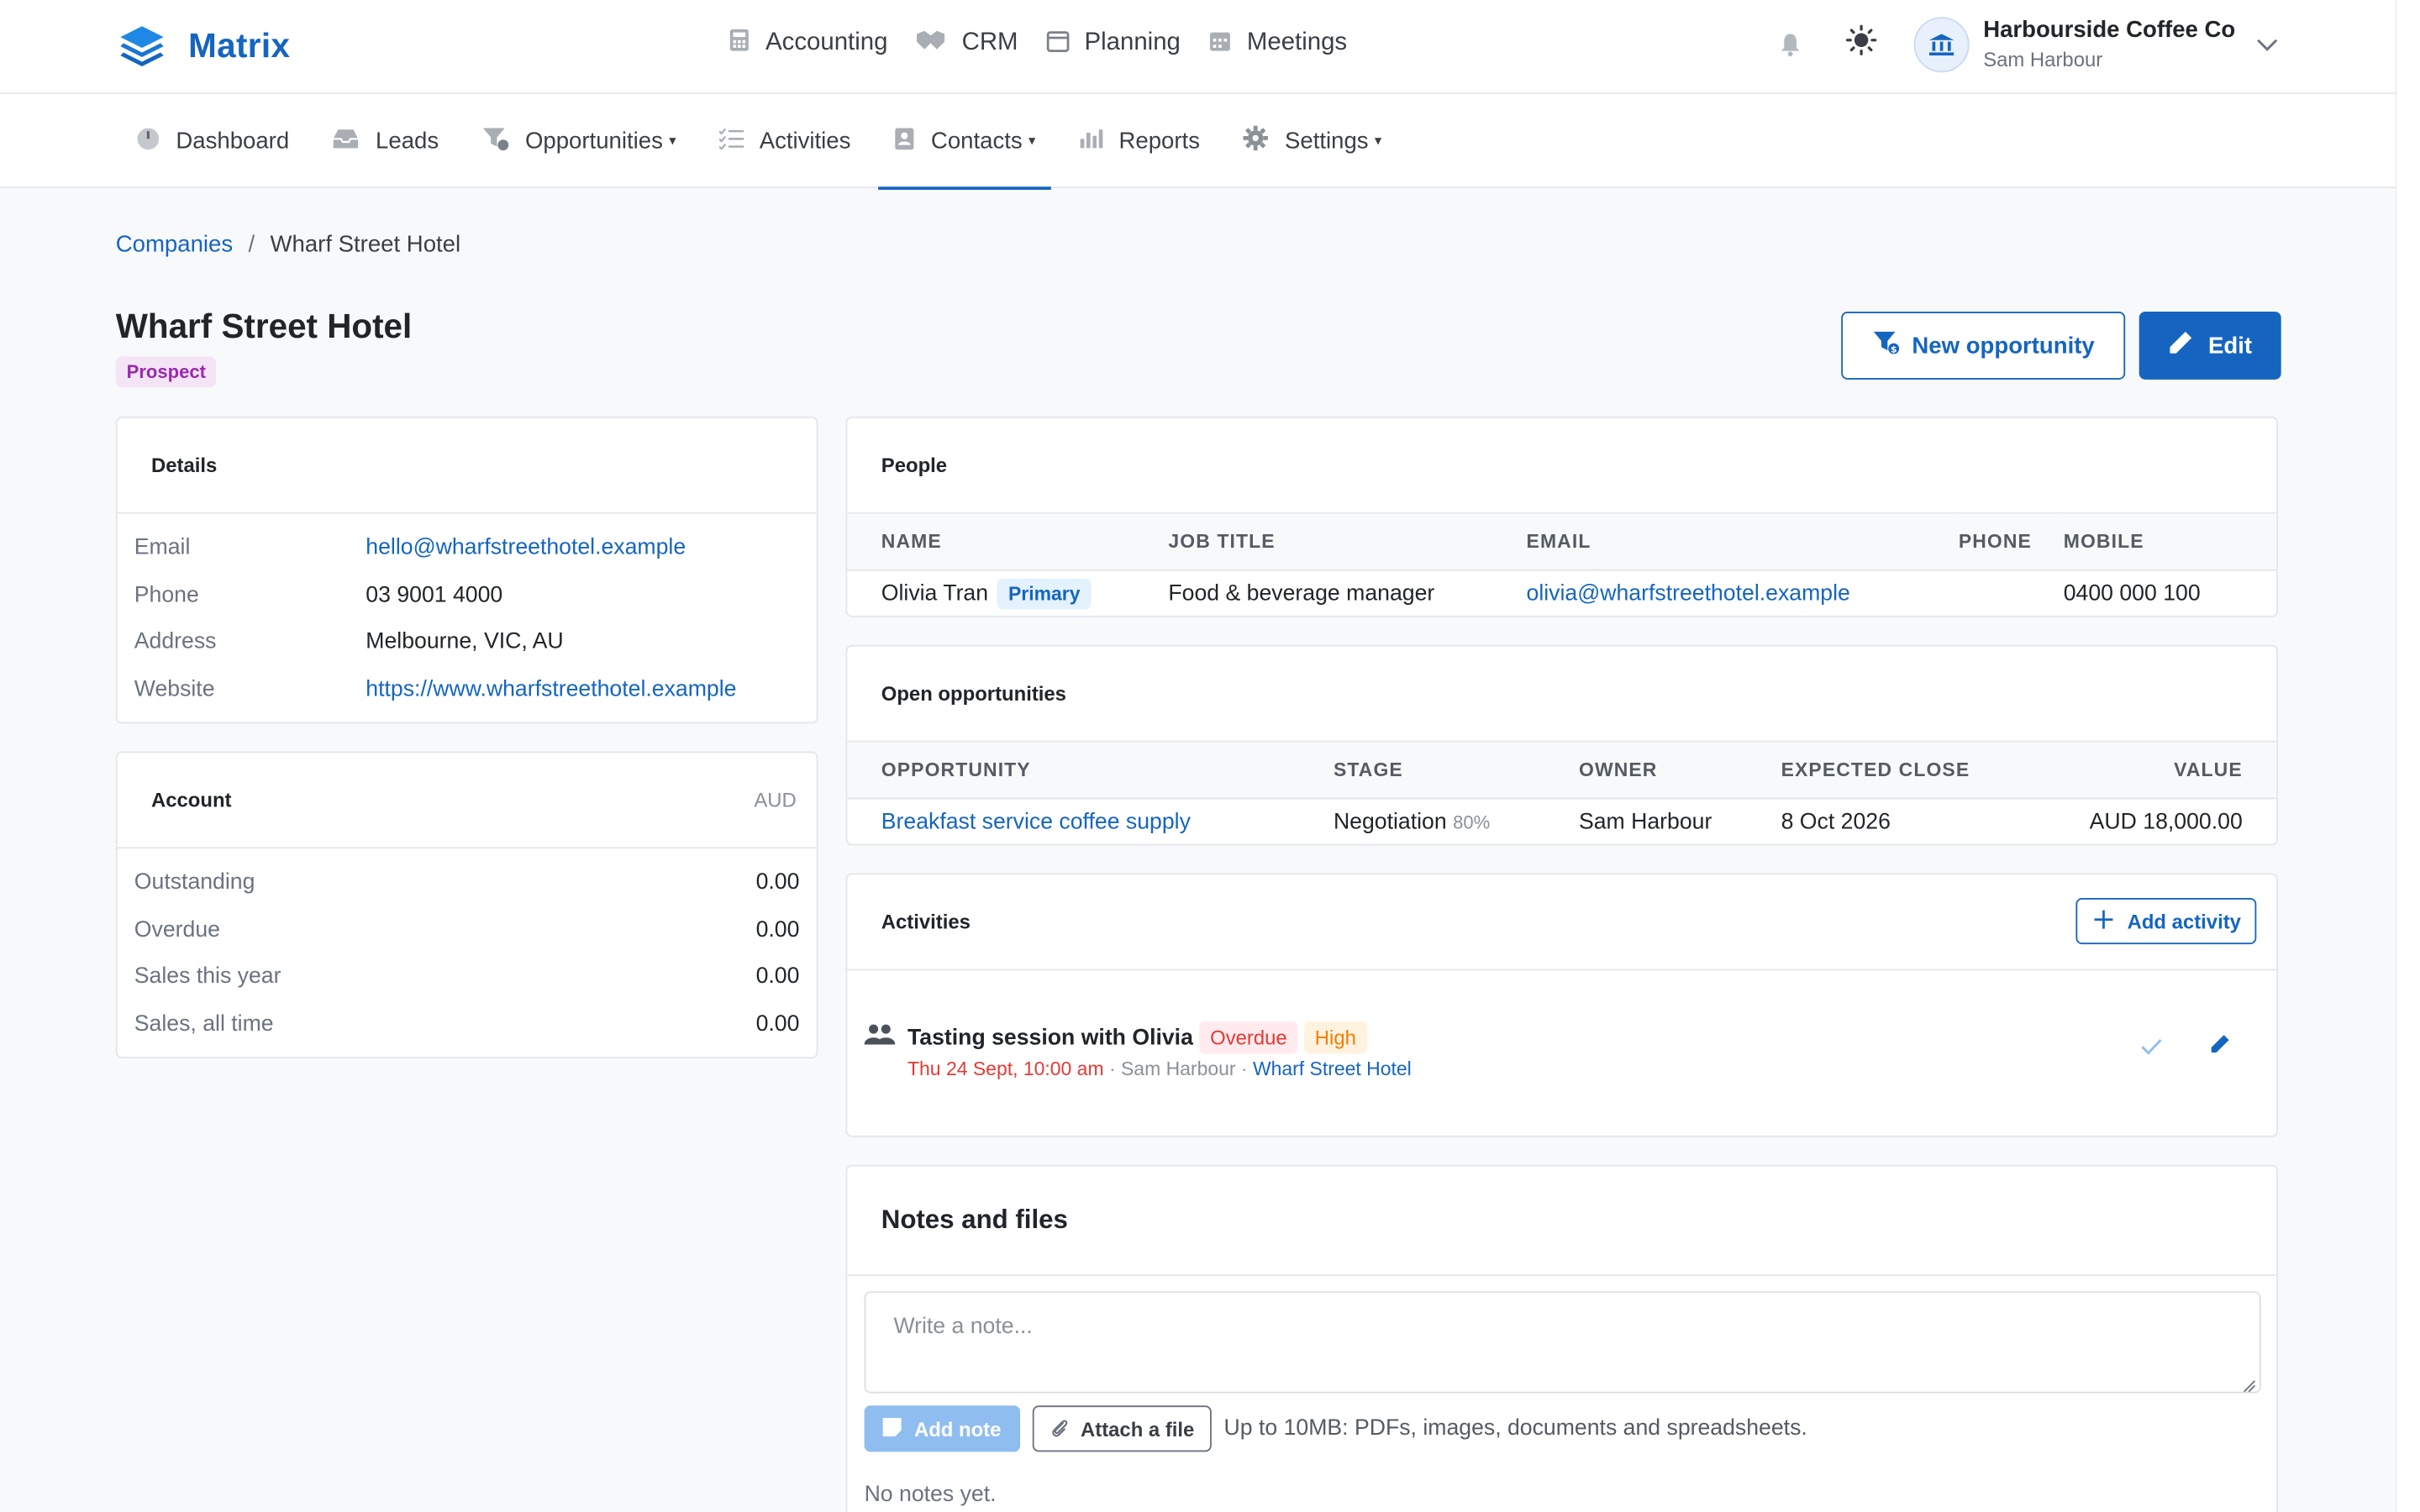 The height and width of the screenshot is (1512, 2420). I want to click on edit-button: Edit, so click(2210, 346).